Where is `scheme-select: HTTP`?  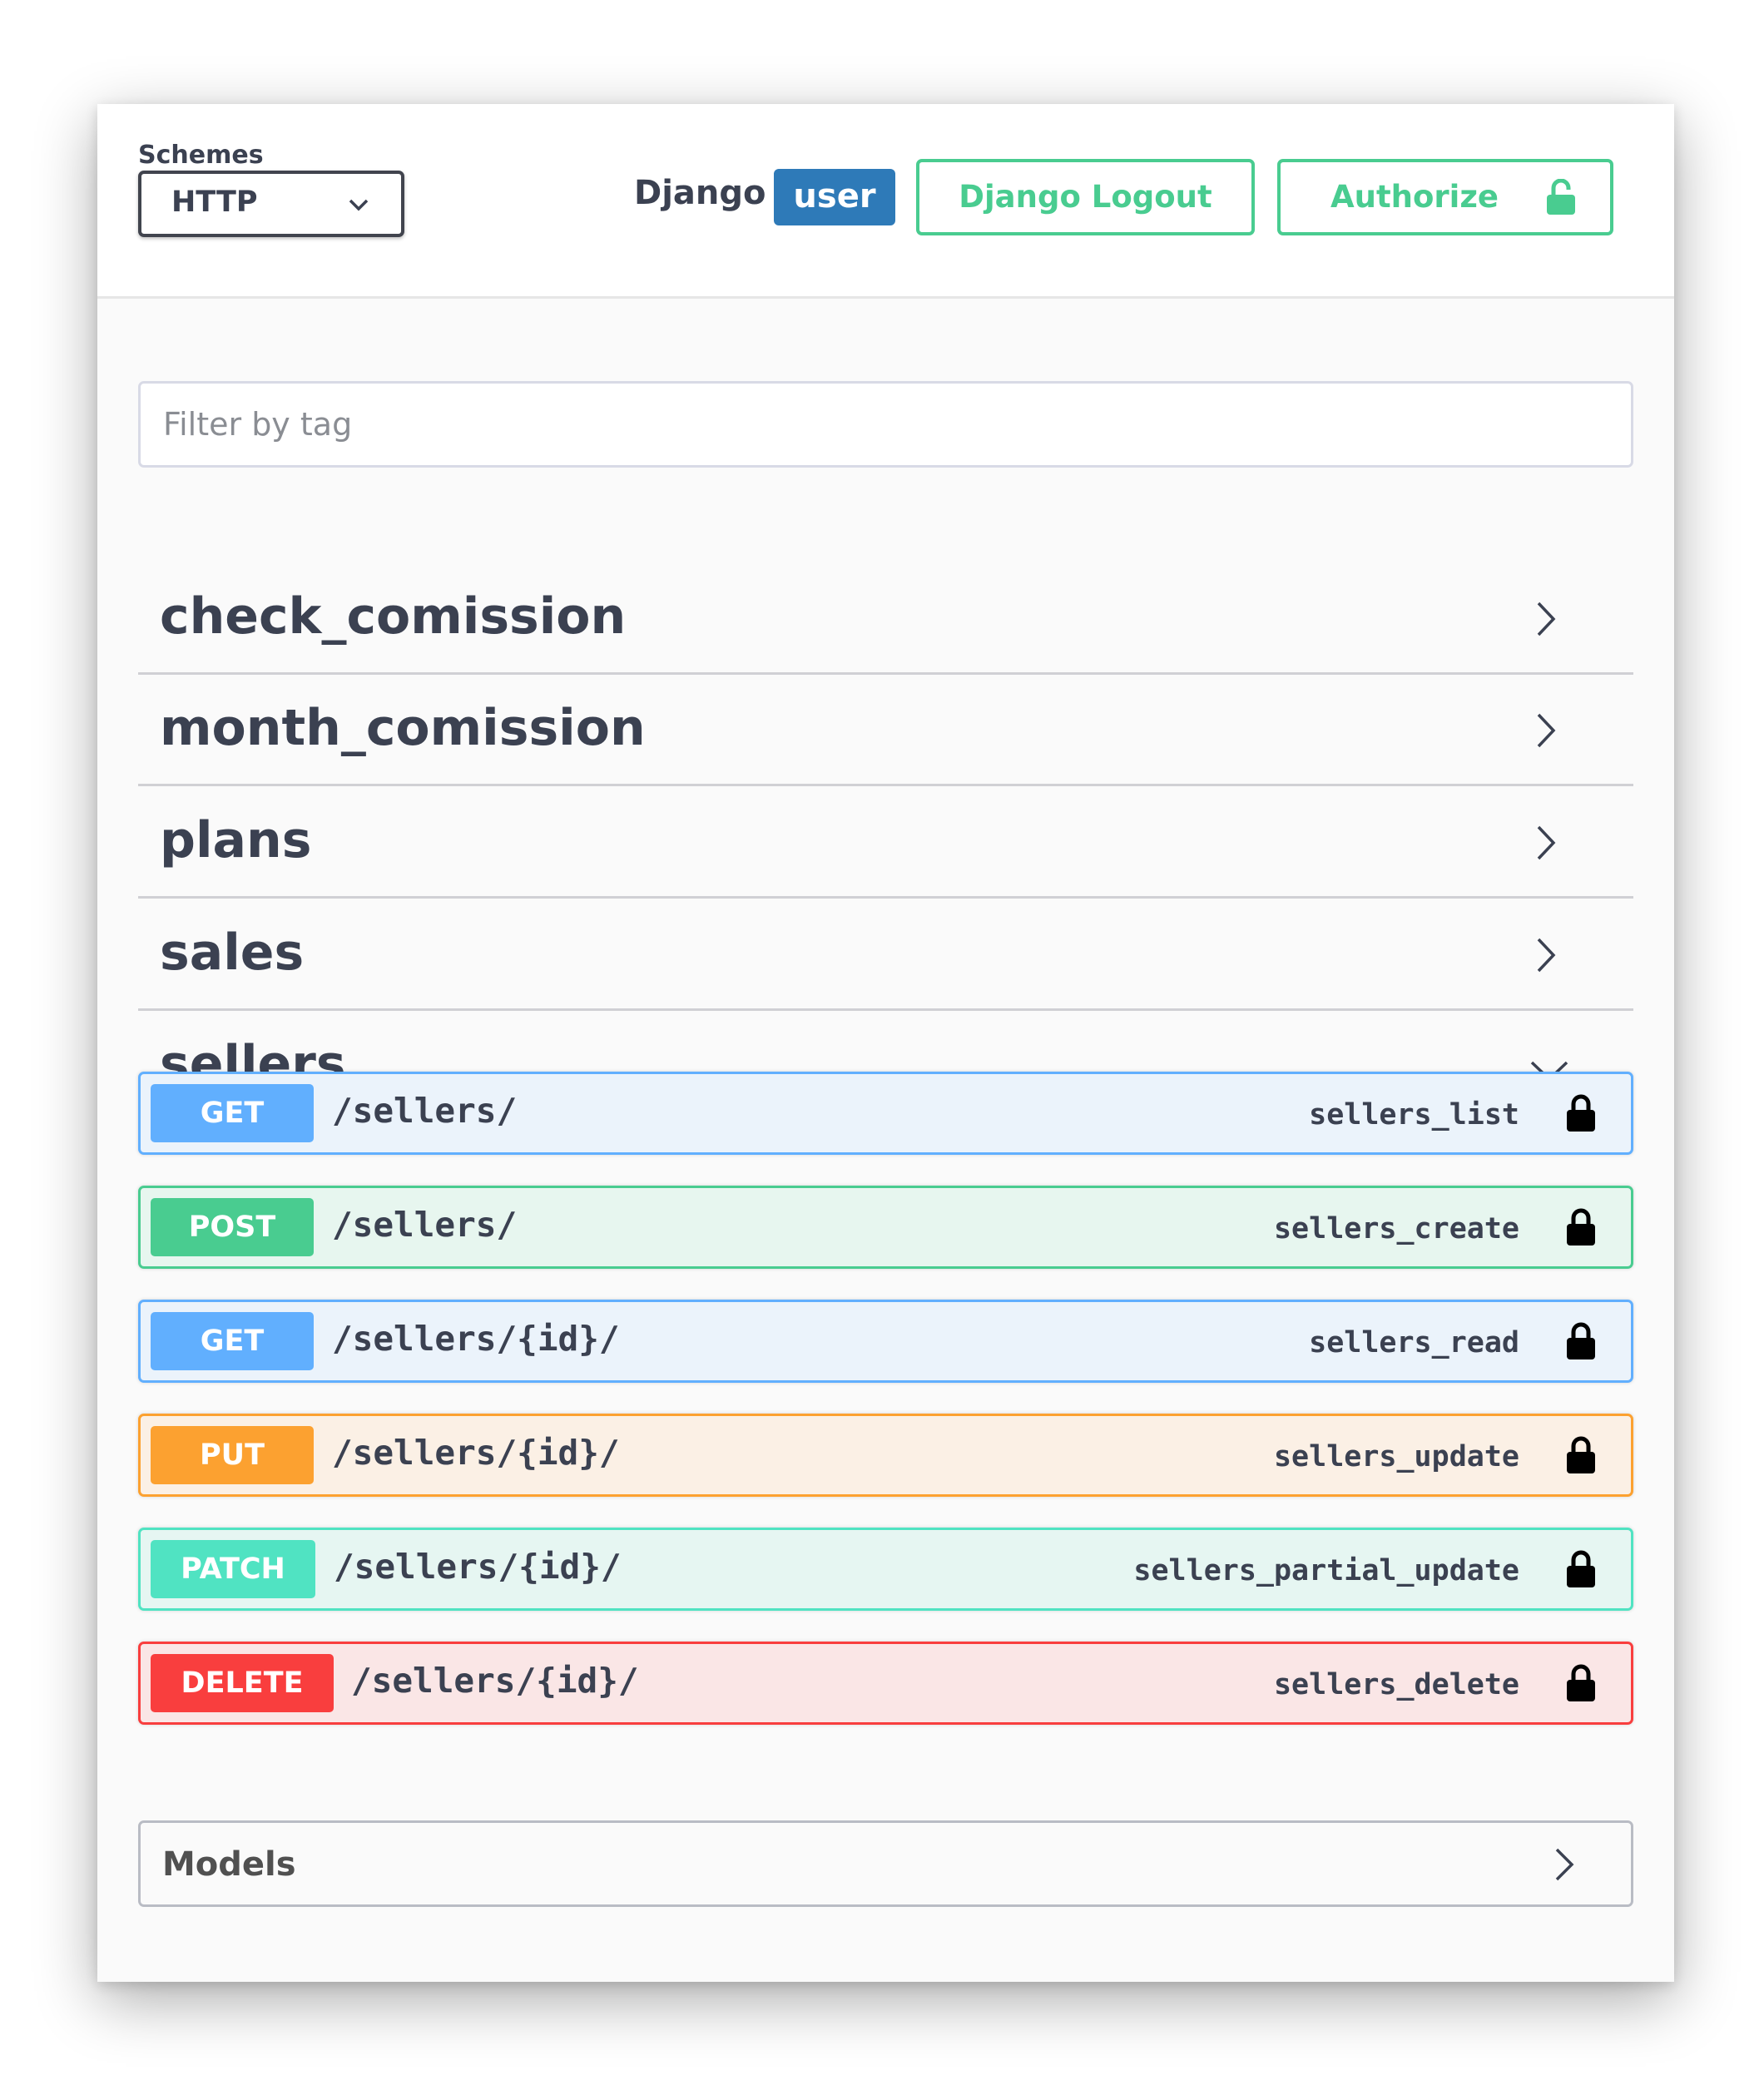
scheme-select: HTTP is located at coordinates (271, 204).